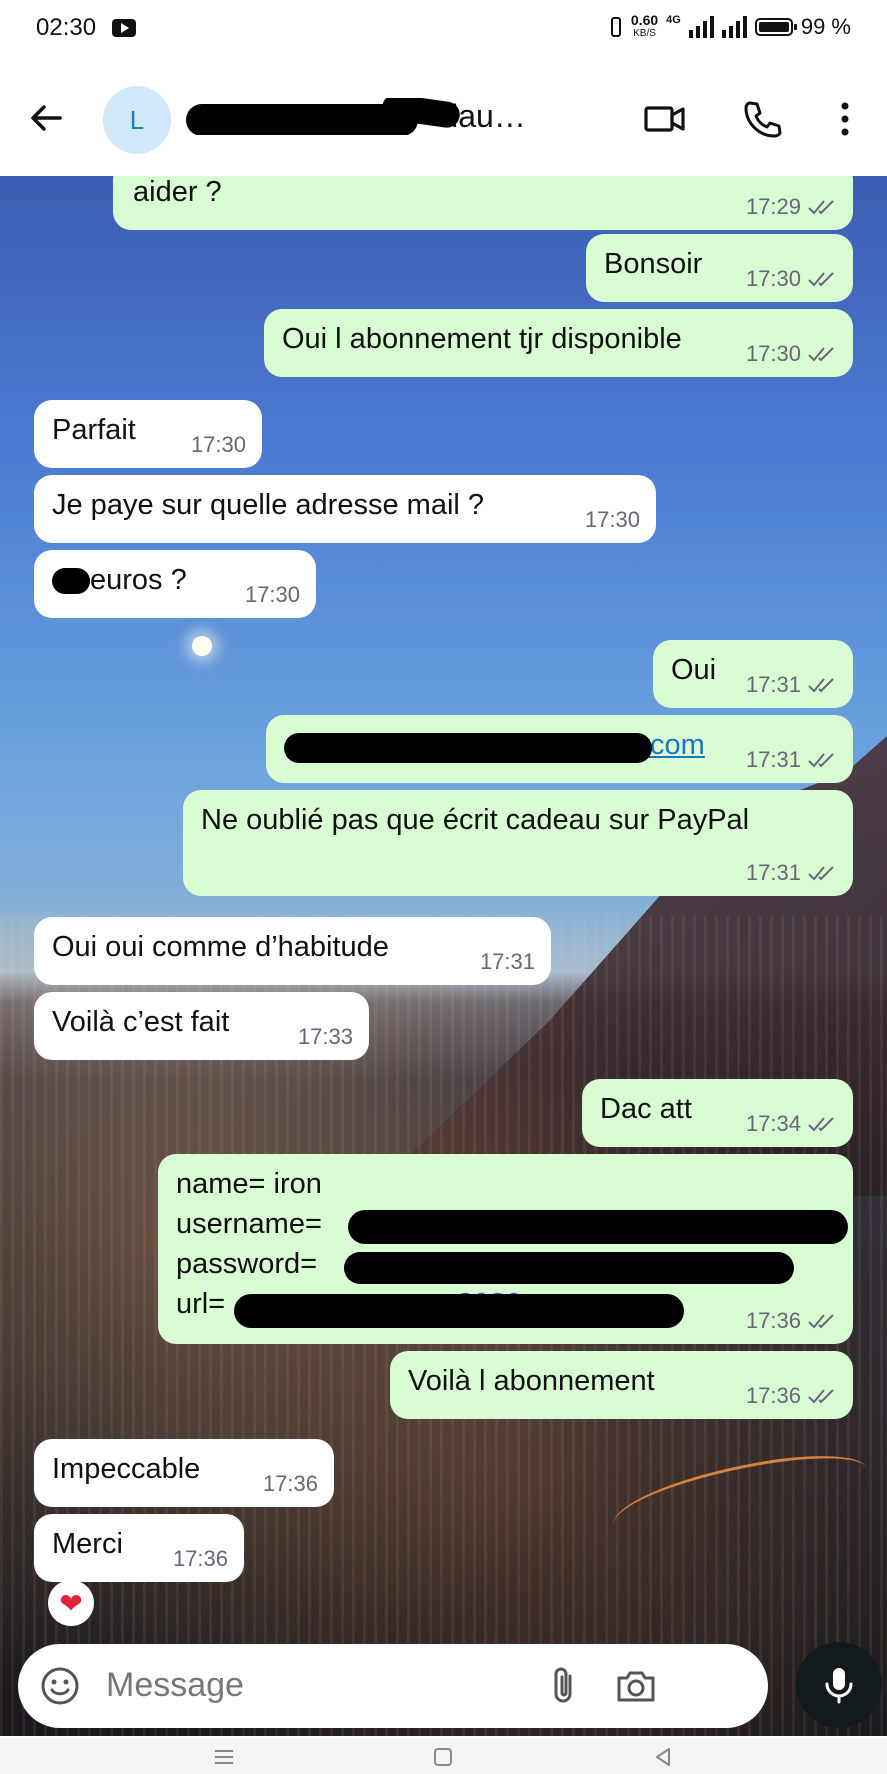 This screenshot has width=887, height=1774. I want to click on message-outgoing: Bonsoir 17:30, so click(719, 268).